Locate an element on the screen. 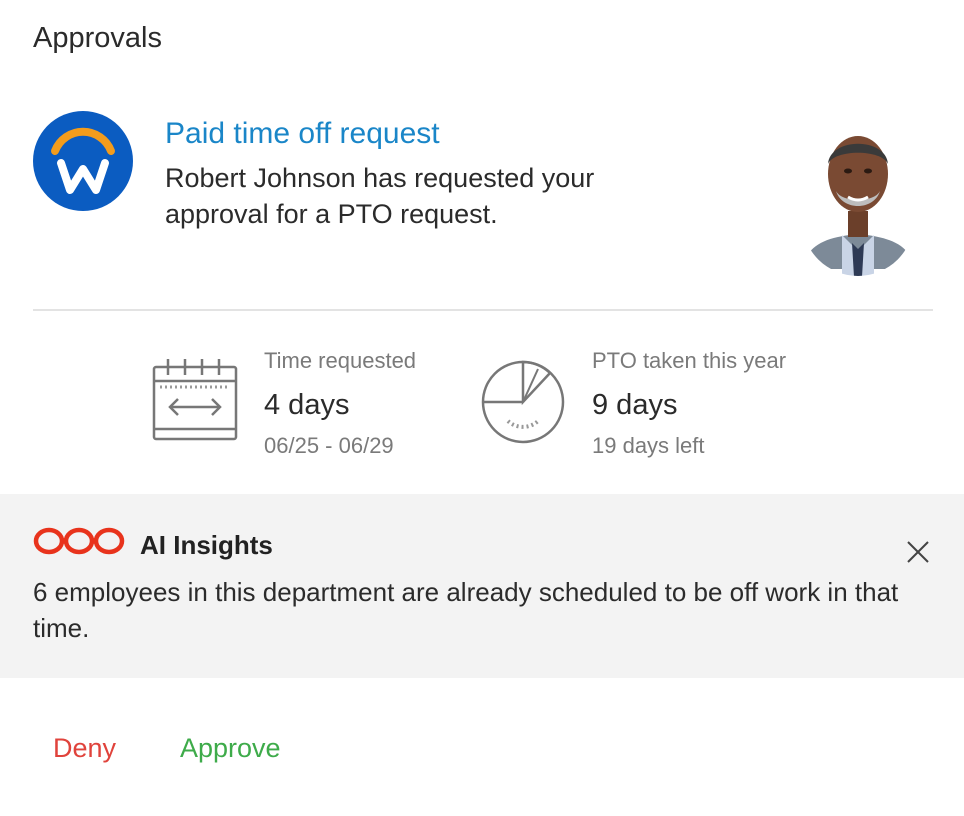 The height and width of the screenshot is (816, 964). section-divider is located at coordinates (483, 310).